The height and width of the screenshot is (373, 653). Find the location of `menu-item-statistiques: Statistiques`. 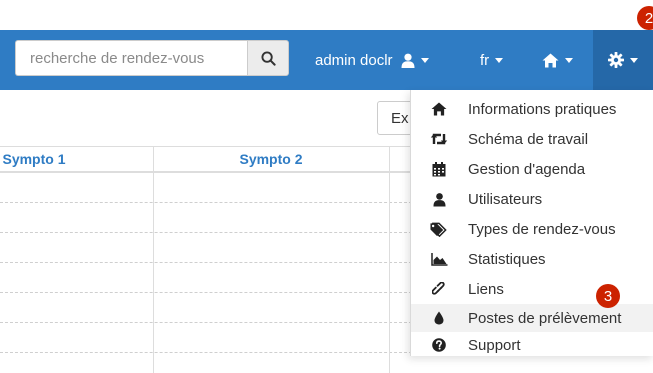

menu-item-statistiques: Statistiques is located at coordinates (532, 259).